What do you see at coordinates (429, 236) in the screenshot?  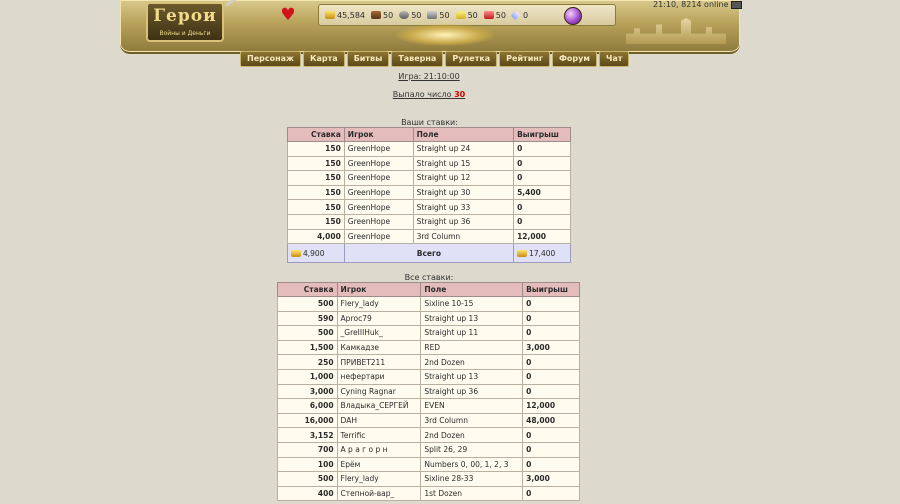 I see `table-row: 4,000 GreenHope 3rd Column 12,000` at bounding box center [429, 236].